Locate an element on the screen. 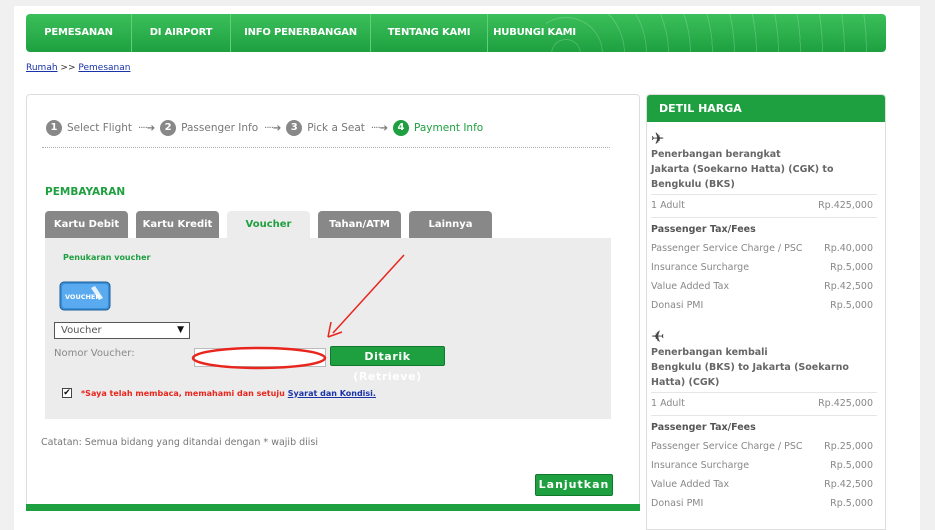 This screenshot has width=935, height=530. step-select-flight: 1 Select Flight is located at coordinates (89, 128).